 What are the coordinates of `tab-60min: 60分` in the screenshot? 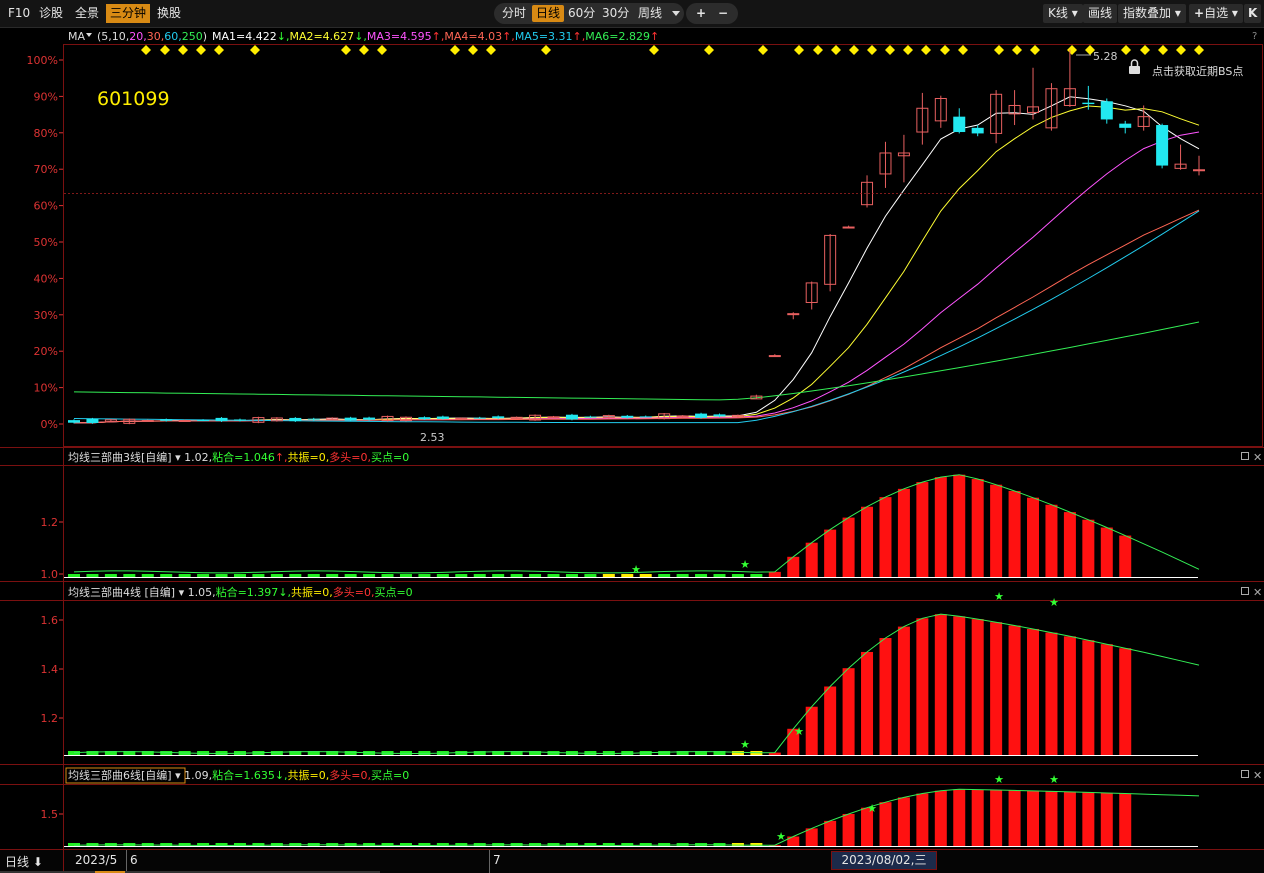 It's located at (581, 13).